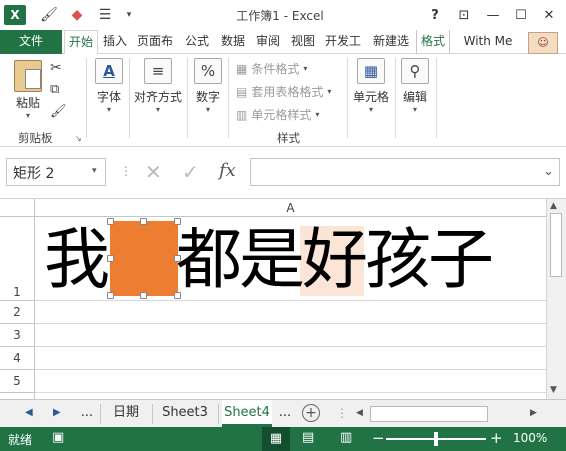 This screenshot has height=451, width=566. I want to click on tab-format: 格式, so click(433, 42).